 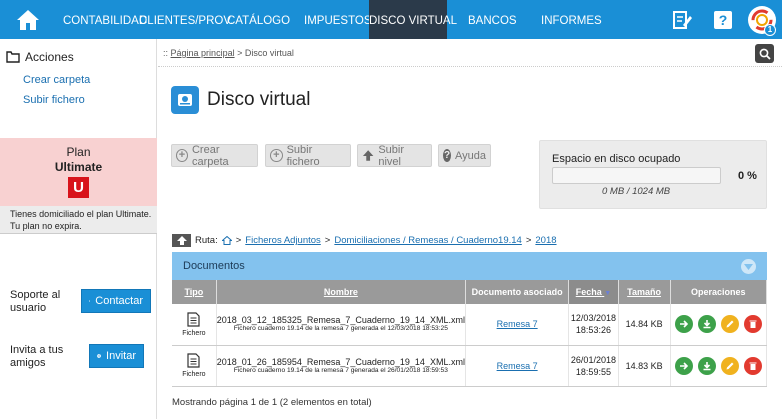 What do you see at coordinates (35, 301) in the screenshot?
I see `support-text: Soporte al usuario` at bounding box center [35, 301].